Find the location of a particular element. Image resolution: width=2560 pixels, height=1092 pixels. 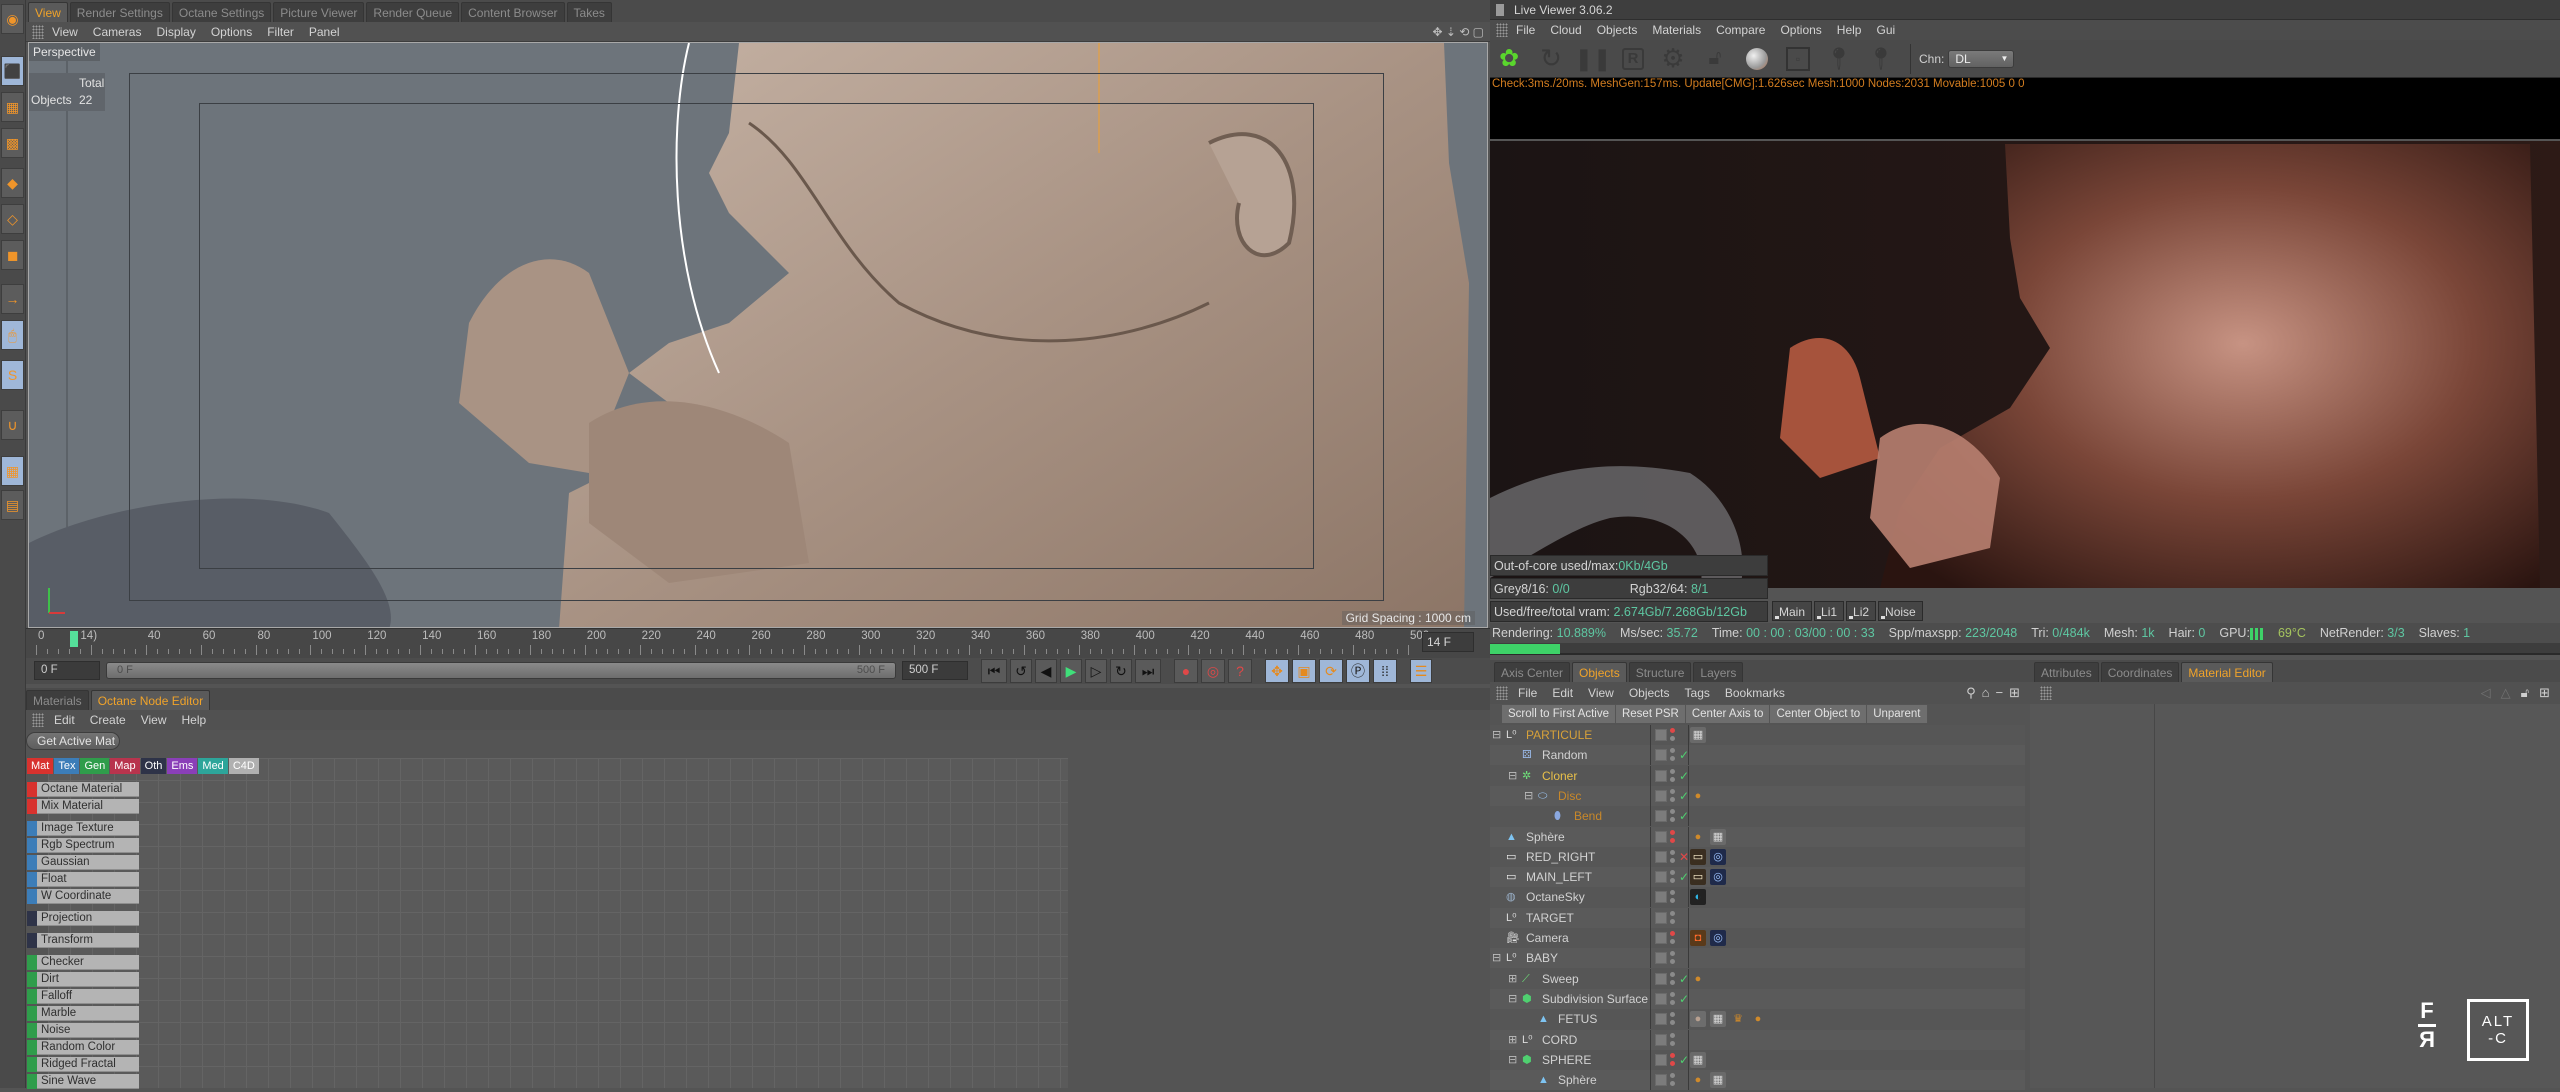

category-mat: Mat is located at coordinates (40, 766).